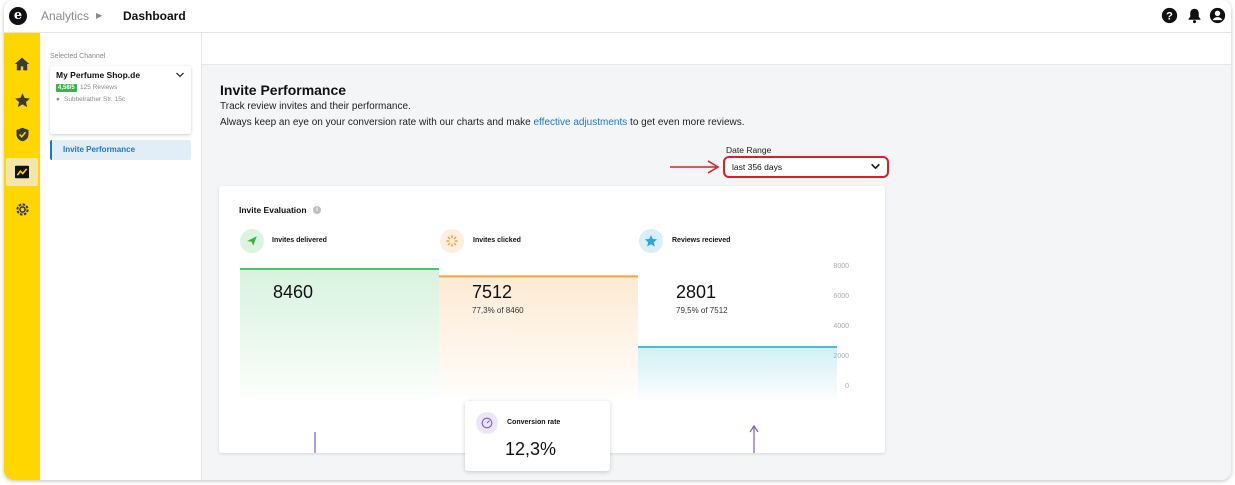 This screenshot has height=485, width=1235. Describe the element at coordinates (18, 16) in the screenshot. I see `app-logo: e` at that location.